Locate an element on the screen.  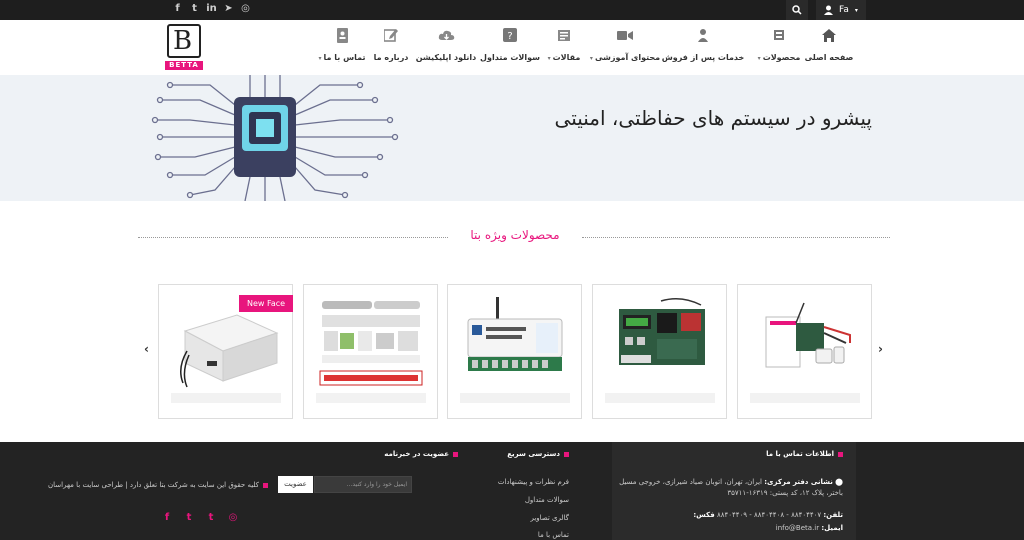
contact-book-icon is located at coordinates (342, 35).